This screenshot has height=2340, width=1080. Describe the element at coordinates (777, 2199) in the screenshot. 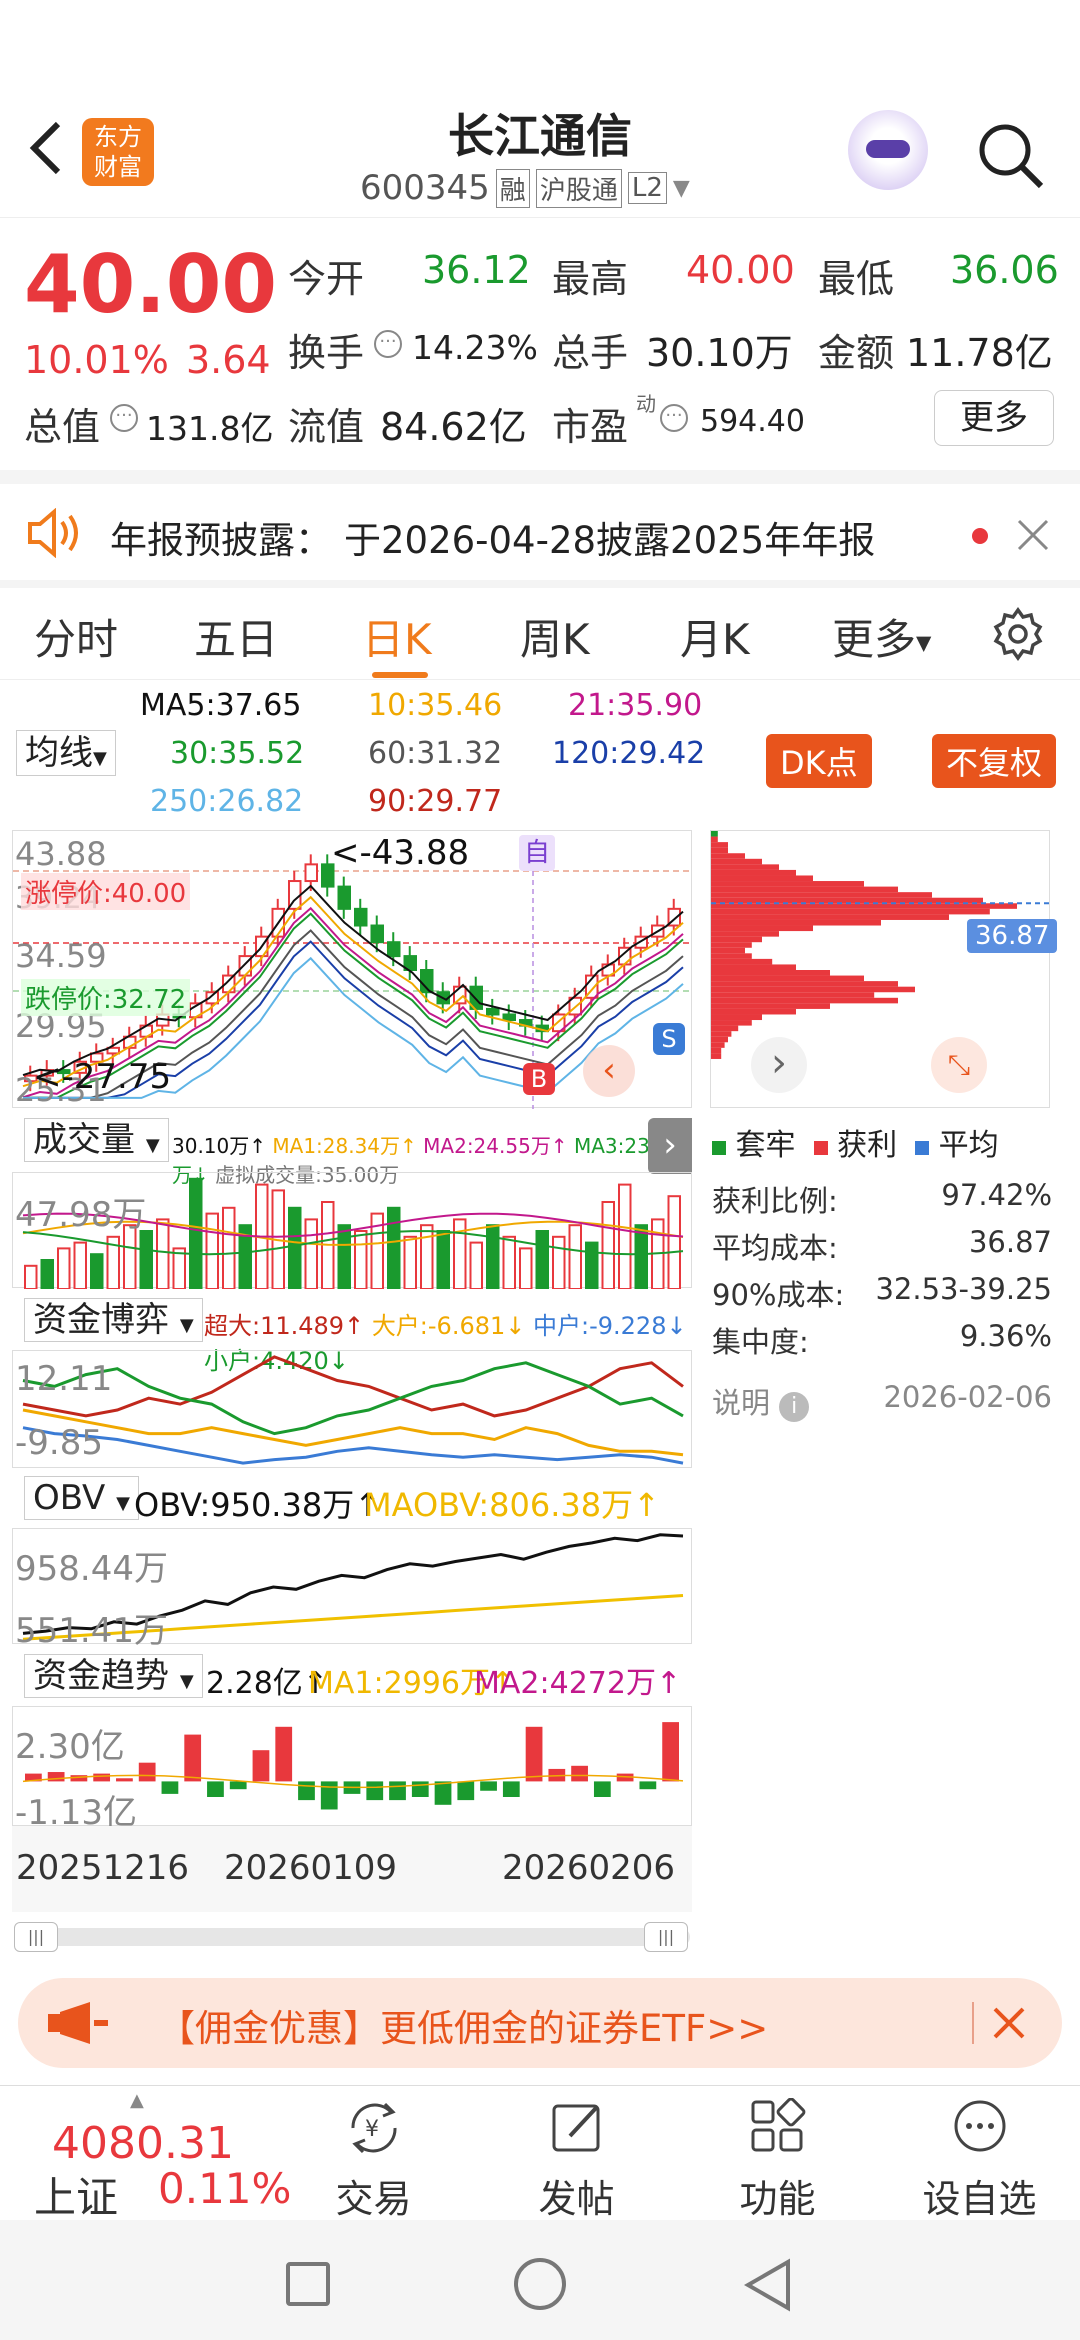

I see `nav-functions-label: 功能` at that location.